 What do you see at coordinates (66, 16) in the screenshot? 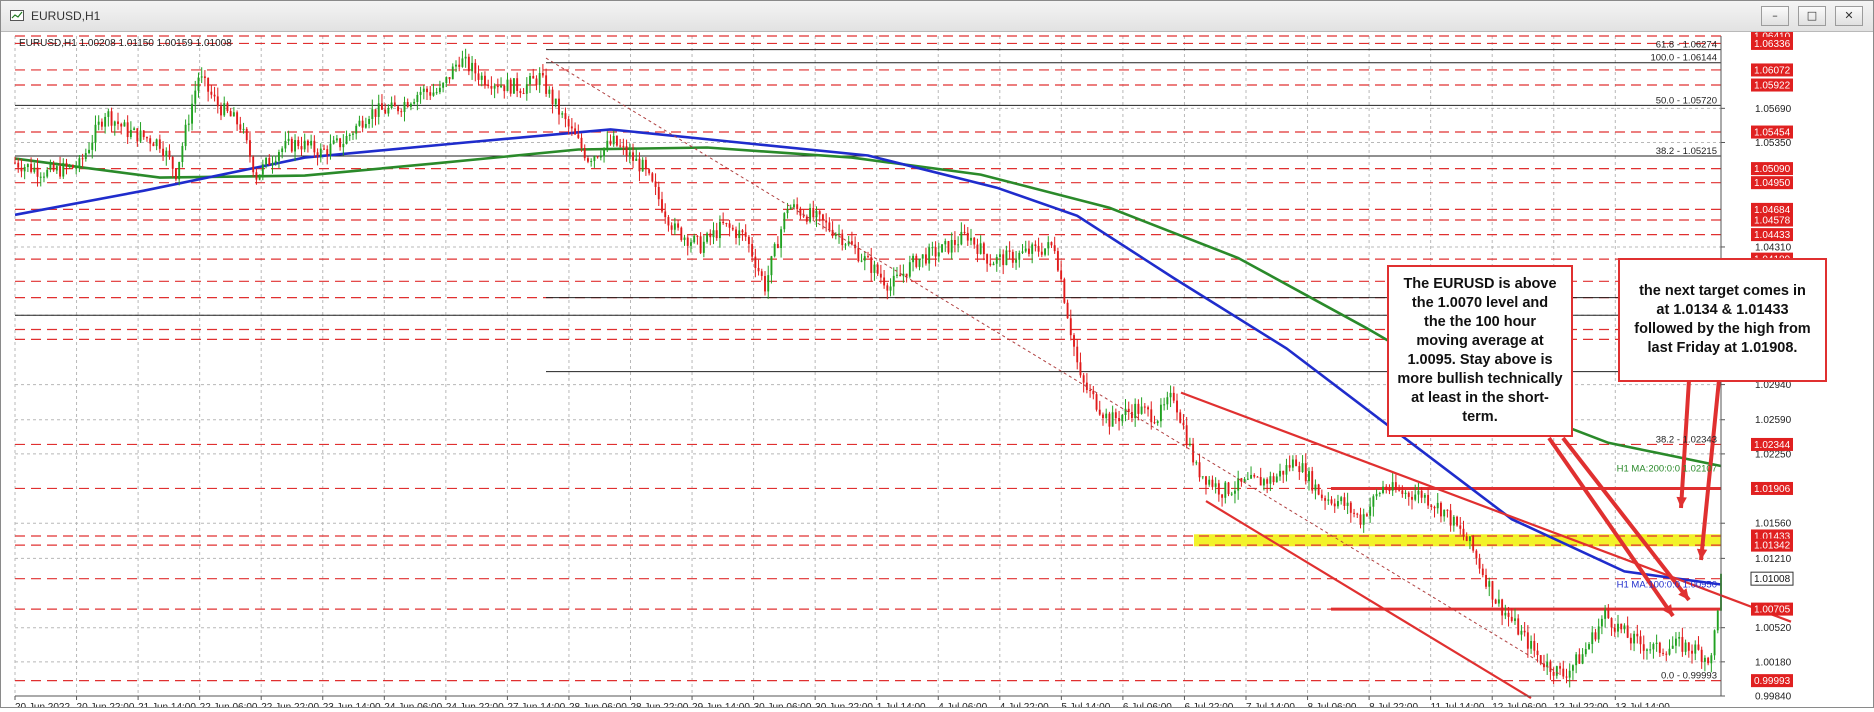
I see `window-title: EURUSD,H1` at bounding box center [66, 16].